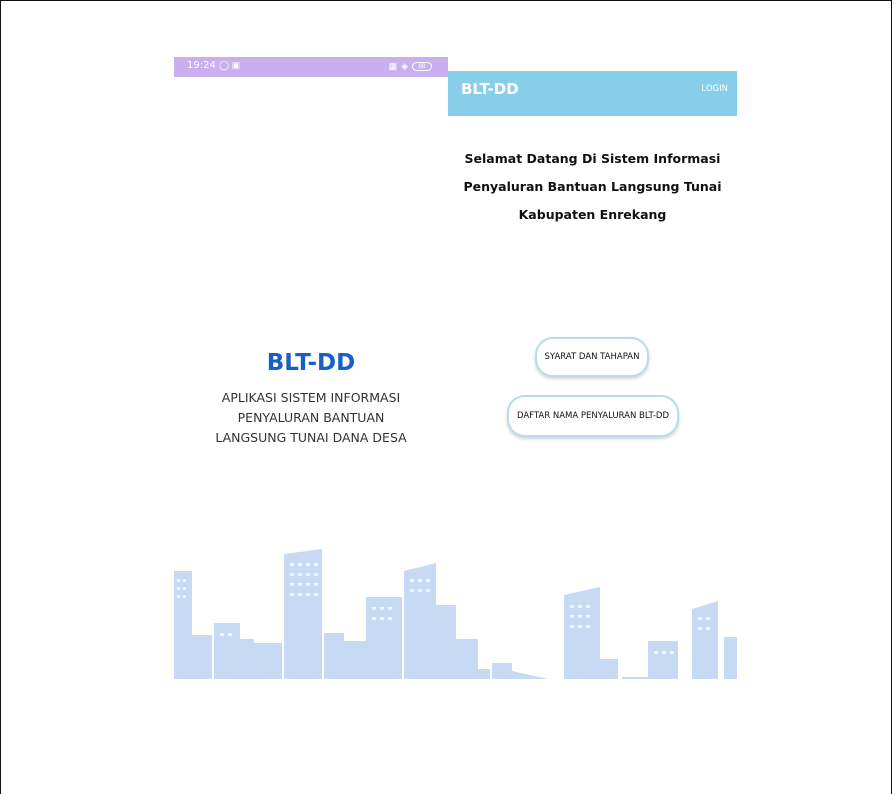 Image resolution: width=894 pixels, height=794 pixels. I want to click on welcome-line: Selamat Datang Di Sistem Informasi, so click(592, 158).